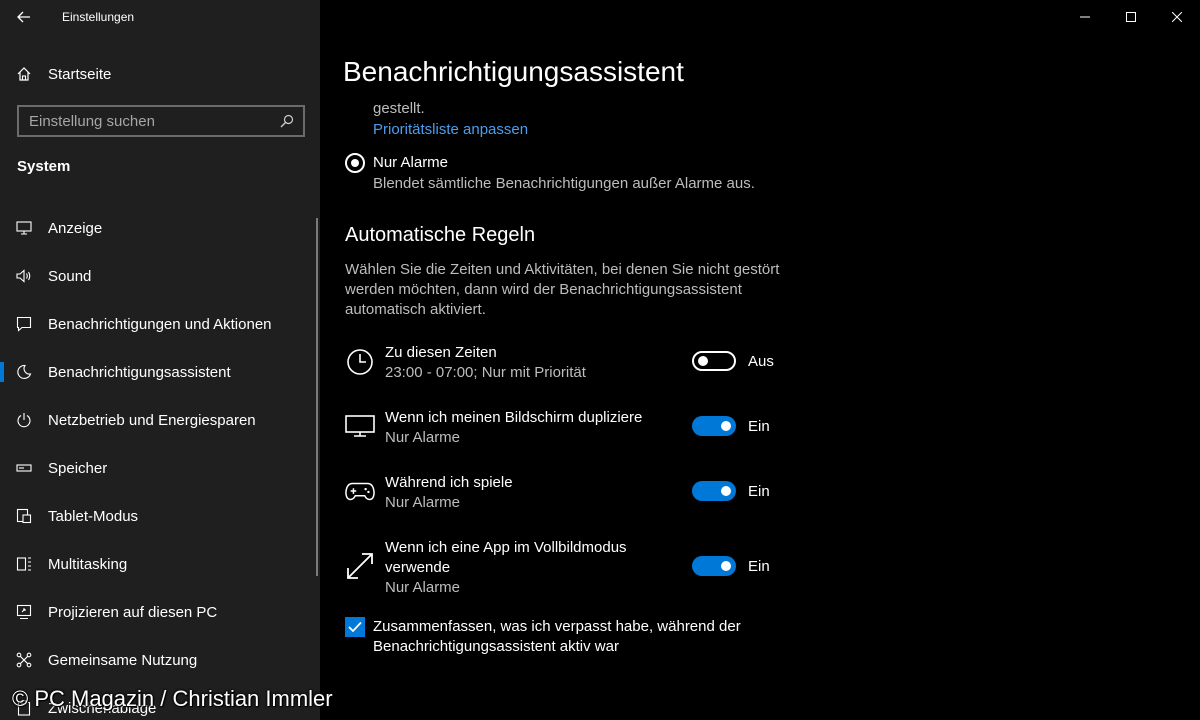 This screenshot has height=720, width=1200. What do you see at coordinates (513, 71) in the screenshot?
I see `page-title: Benachrichtigungsassistent` at bounding box center [513, 71].